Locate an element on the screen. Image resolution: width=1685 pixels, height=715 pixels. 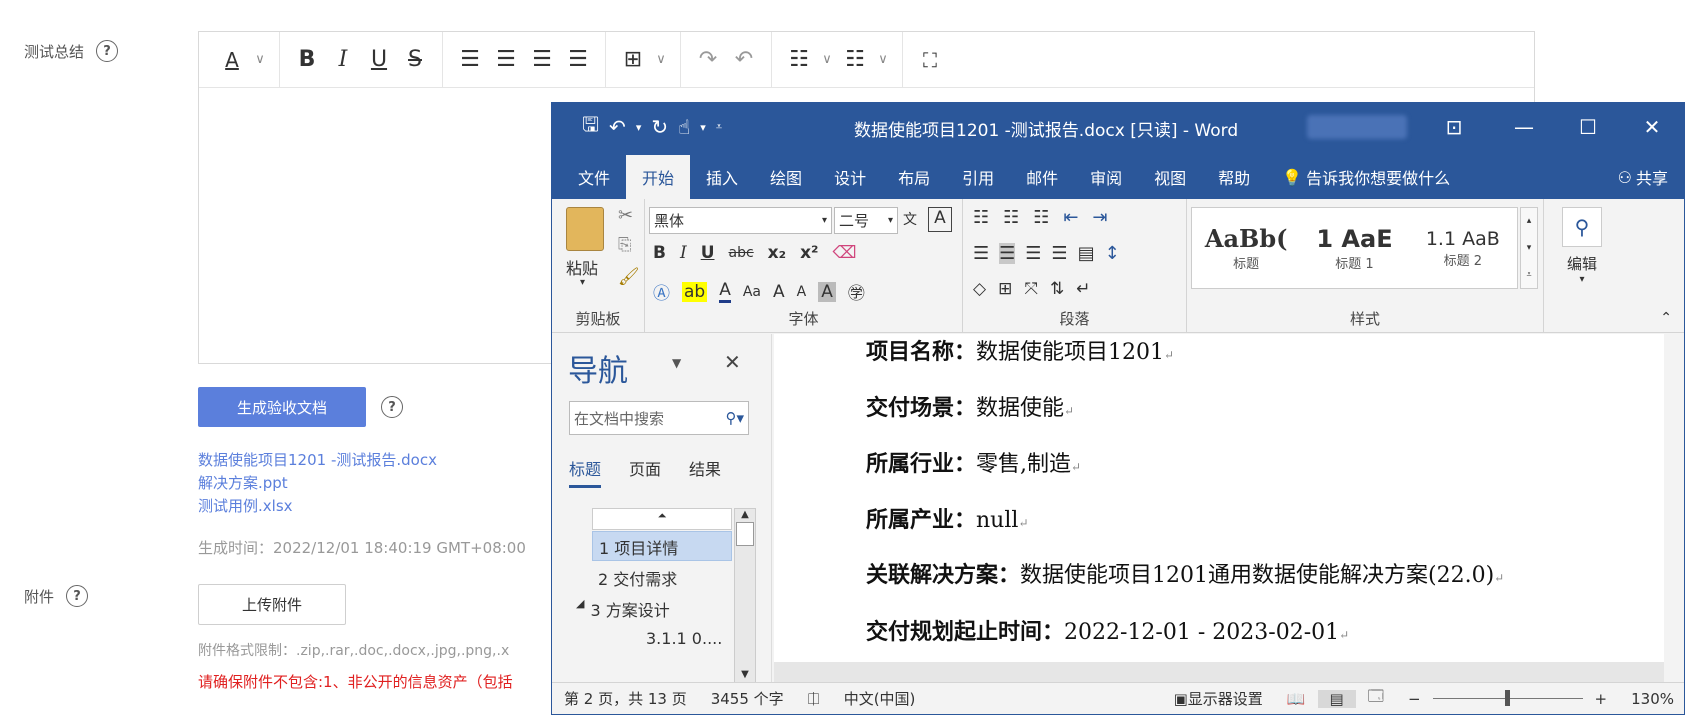
style-heading-1: 1 AaE 标题 1 is located at coordinates (1354, 248).